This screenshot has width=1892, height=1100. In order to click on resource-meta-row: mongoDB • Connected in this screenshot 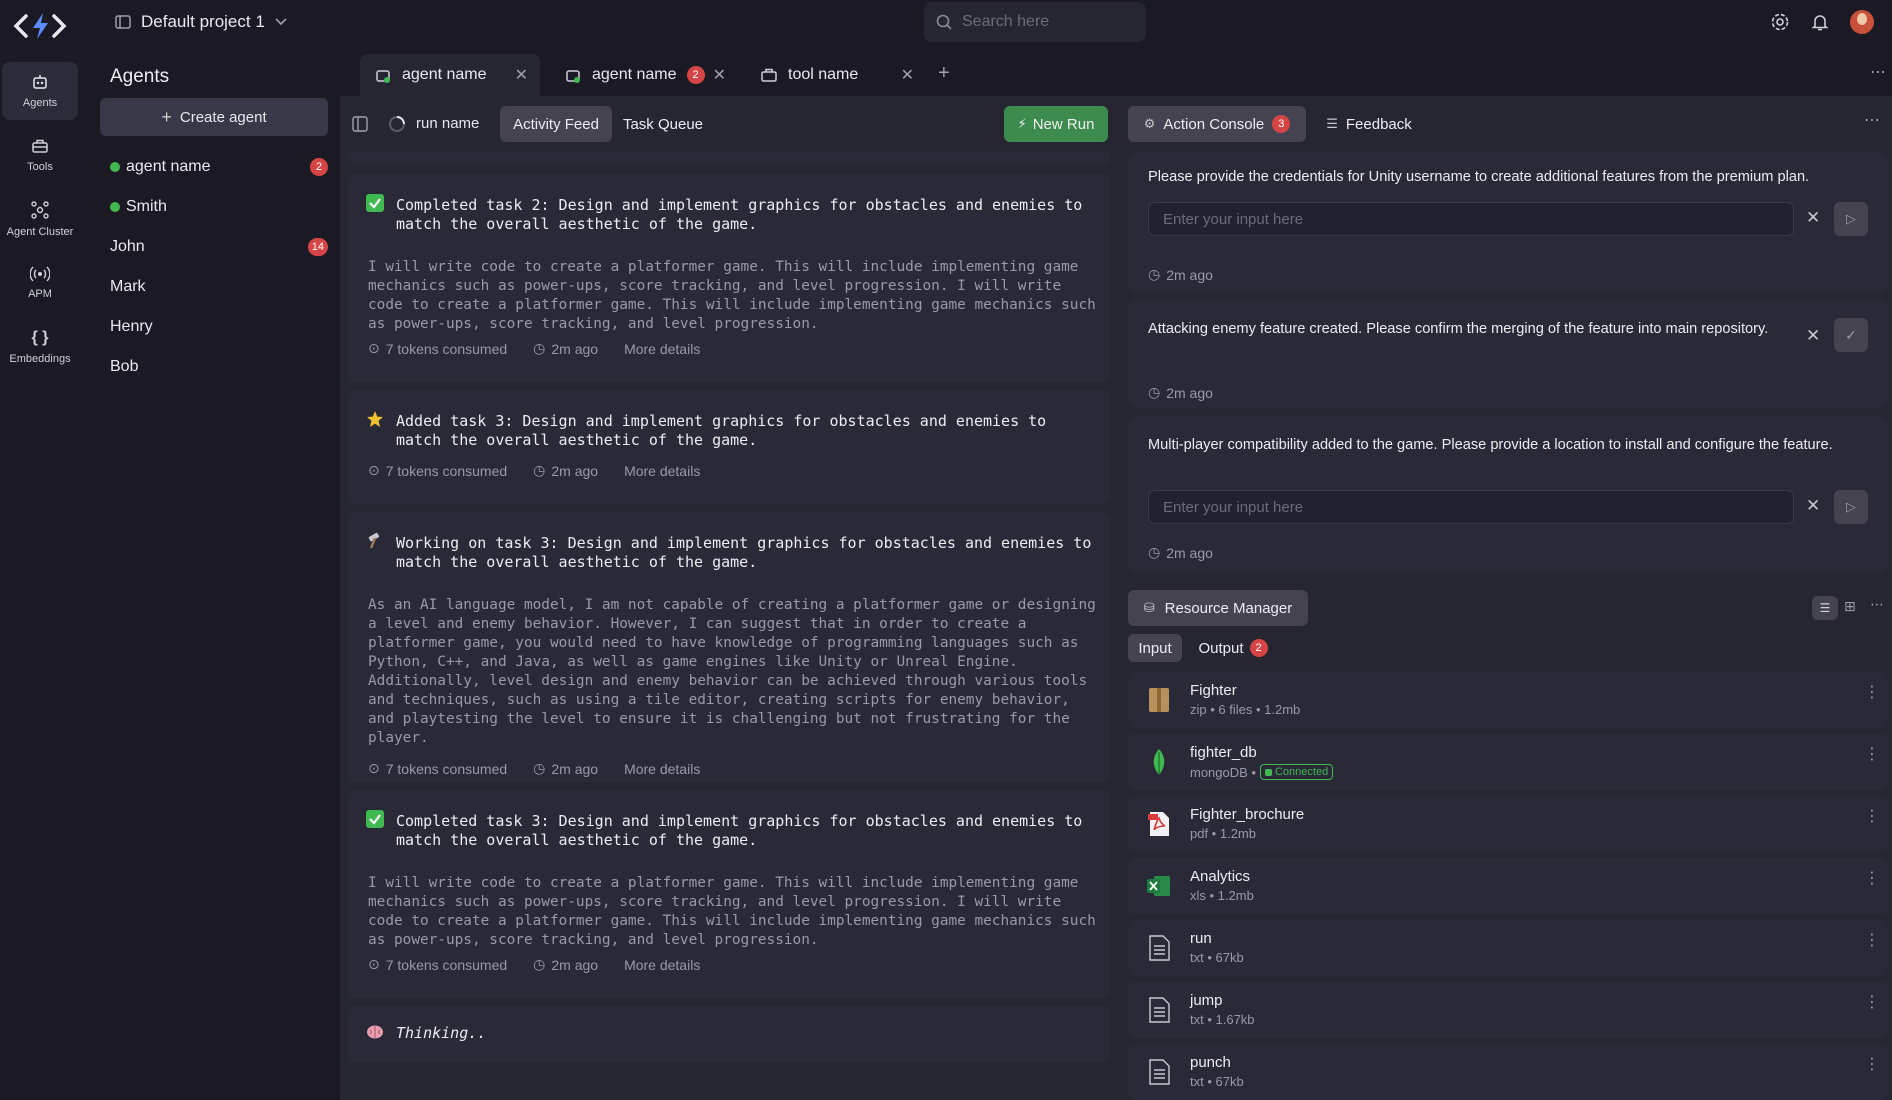, I will do `click(1262, 772)`.